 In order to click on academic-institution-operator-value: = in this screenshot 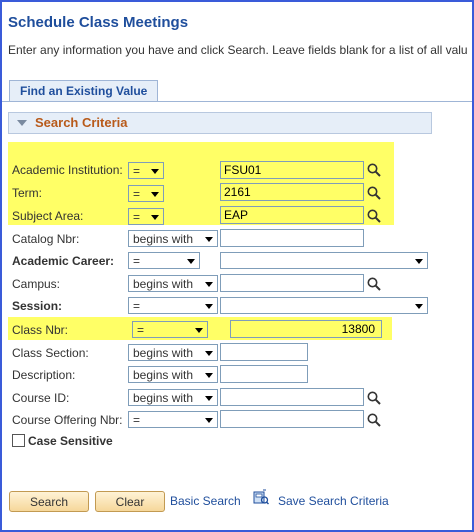, I will do `click(137, 171)`.